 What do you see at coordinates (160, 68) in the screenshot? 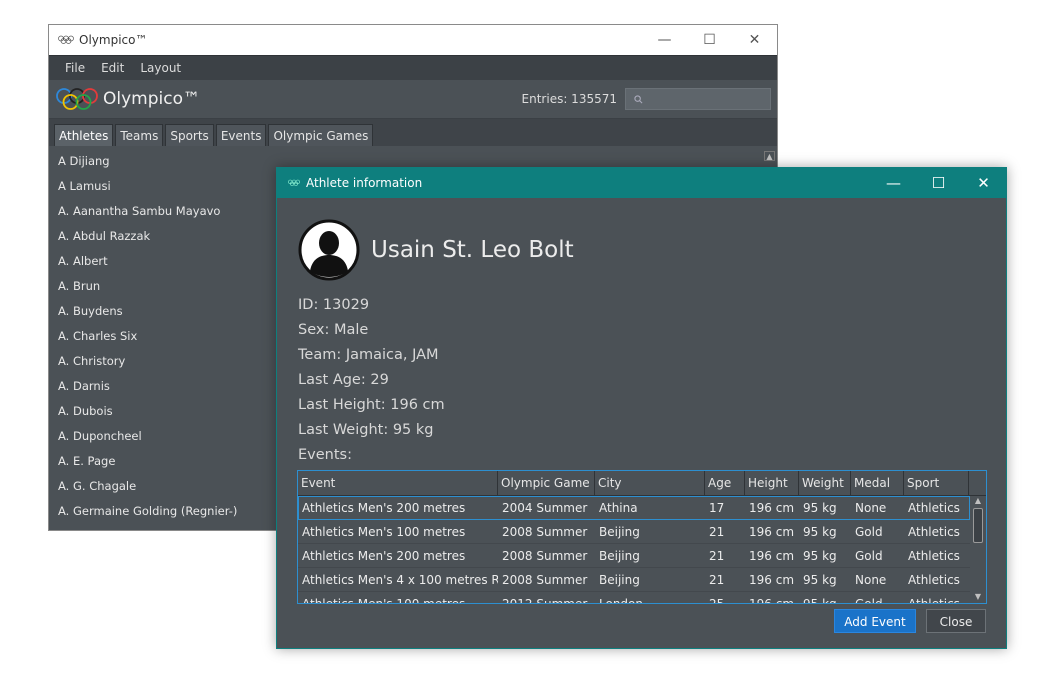
I see `menu-layout: Layout` at bounding box center [160, 68].